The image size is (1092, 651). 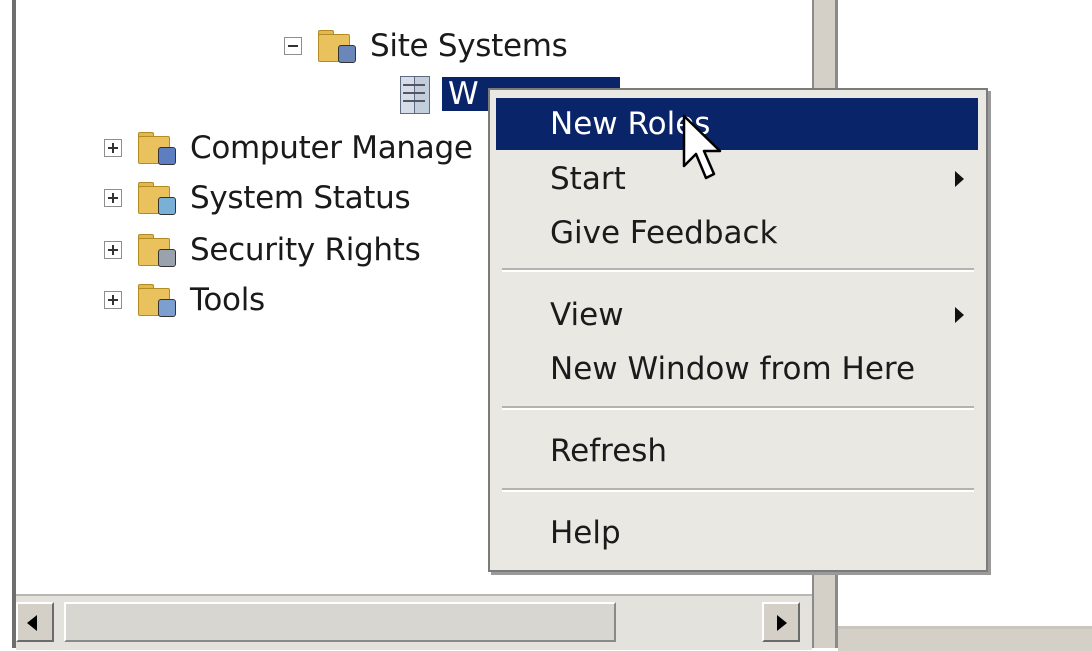 I want to click on tree-node-label: Tools, so click(x=227, y=300).